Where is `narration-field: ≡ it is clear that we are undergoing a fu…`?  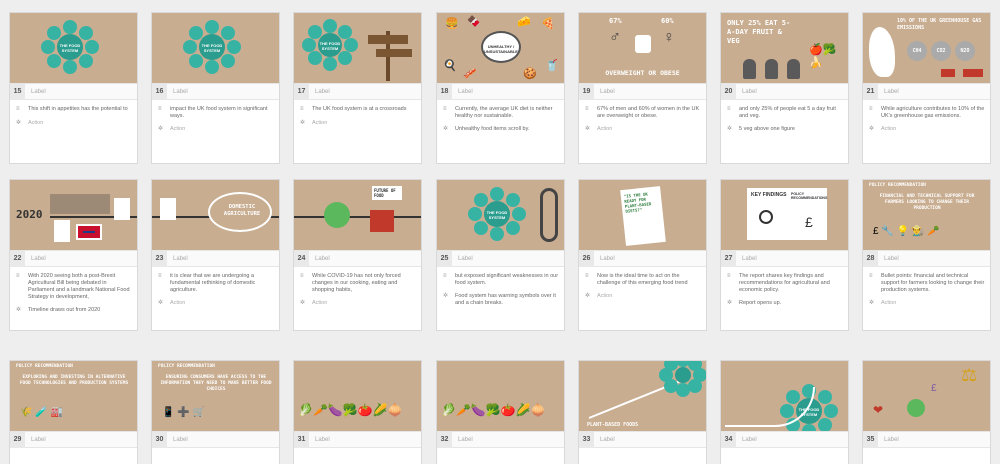 narration-field: ≡ it is clear that we are undergoing a fu… is located at coordinates (215, 280).